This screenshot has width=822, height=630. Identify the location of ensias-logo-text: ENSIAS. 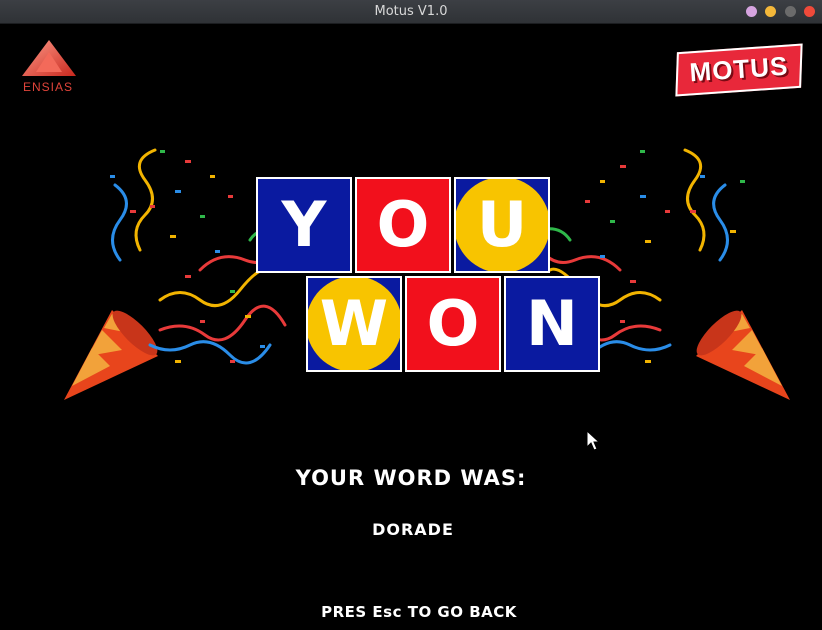
(47, 87).